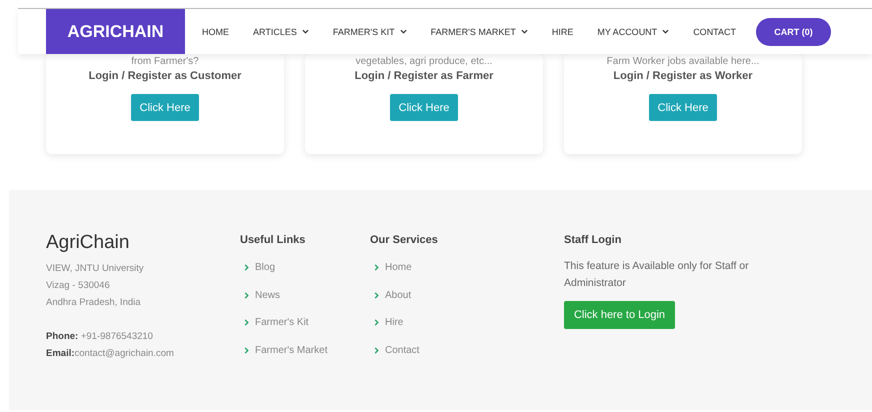 This screenshot has height=412, width=872. Describe the element at coordinates (258, 268) in the screenshot. I see `footer-link: Blog` at that location.